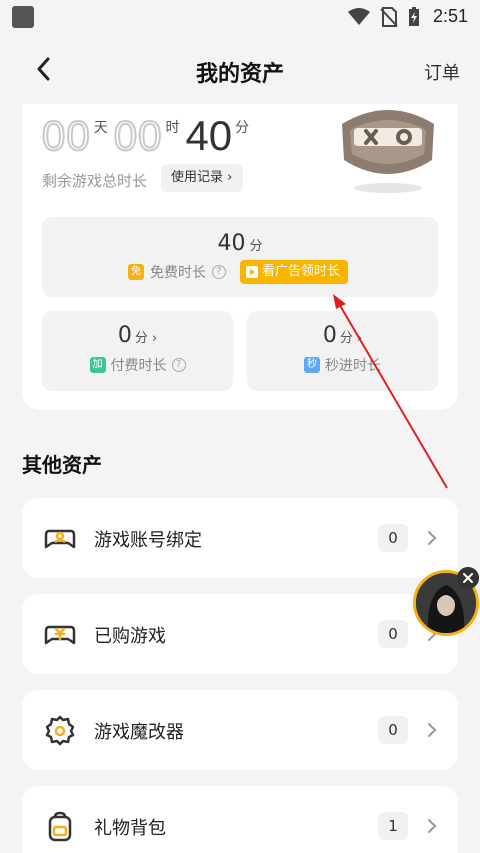 The height and width of the screenshot is (853, 480). I want to click on list-item-account-binding: 游戏账号绑定 0, so click(240, 538).